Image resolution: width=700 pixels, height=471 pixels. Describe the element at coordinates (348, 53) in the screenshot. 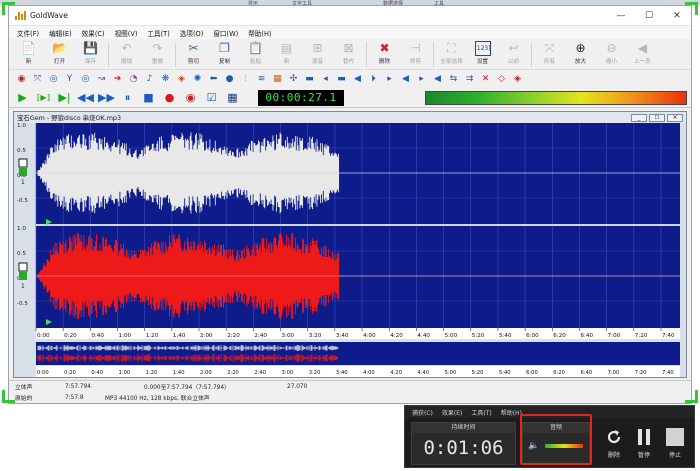

I see `replace-button: ⊠ 替代` at that location.